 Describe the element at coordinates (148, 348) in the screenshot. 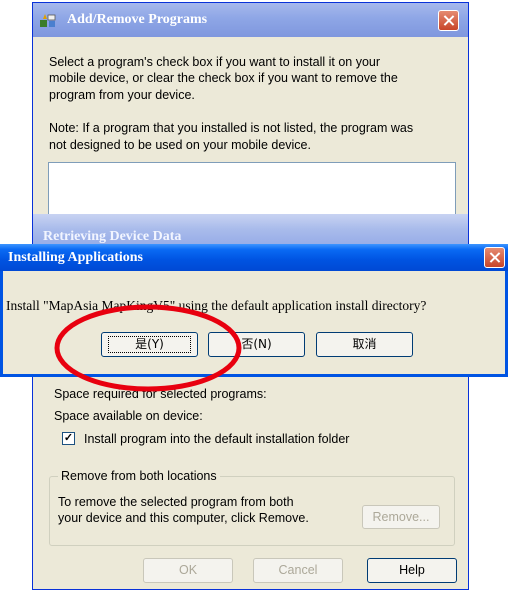

I see `red-highlight-ellipse` at that location.